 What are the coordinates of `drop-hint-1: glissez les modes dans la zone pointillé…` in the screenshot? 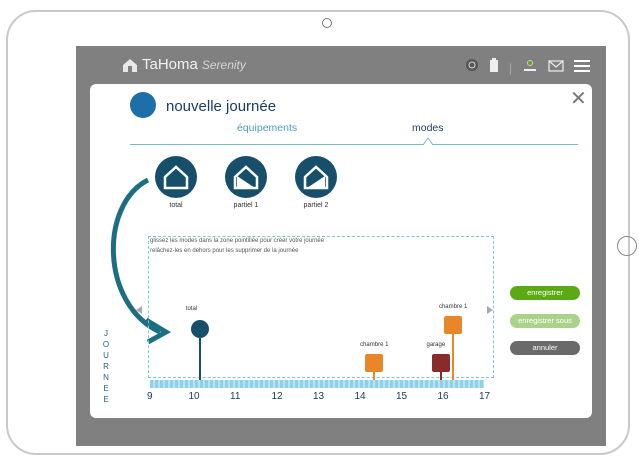 It's located at (237, 241).